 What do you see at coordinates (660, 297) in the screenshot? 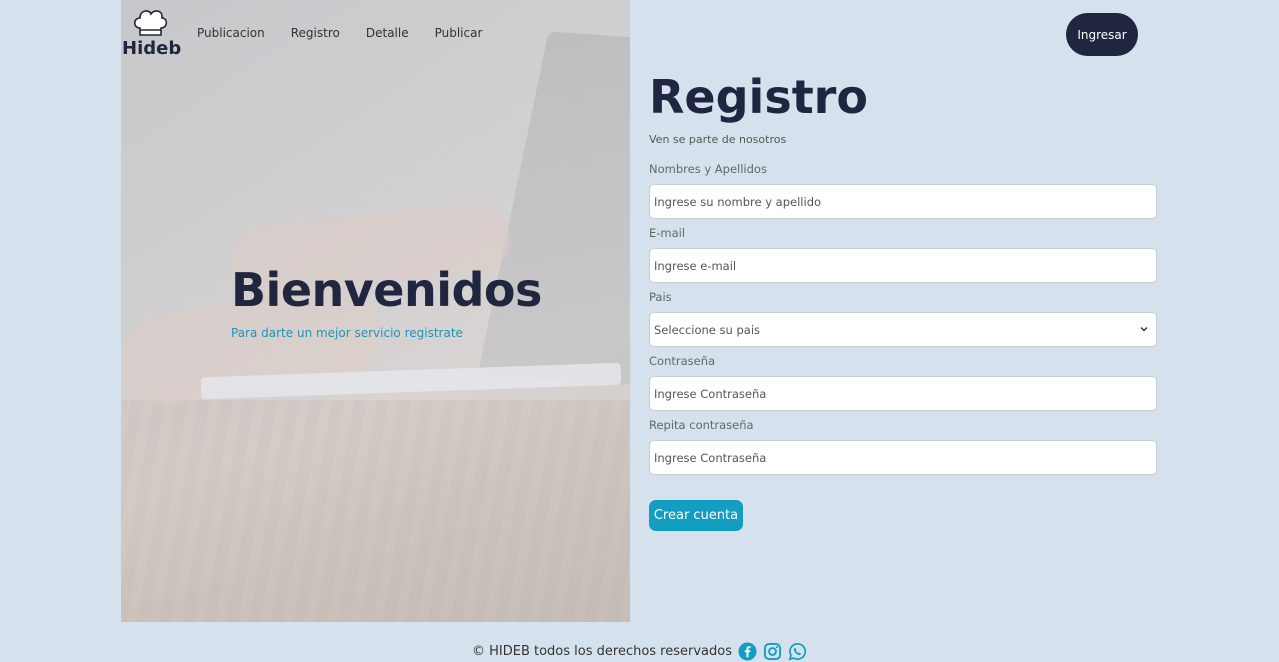
I see `country-label: Pais` at bounding box center [660, 297].